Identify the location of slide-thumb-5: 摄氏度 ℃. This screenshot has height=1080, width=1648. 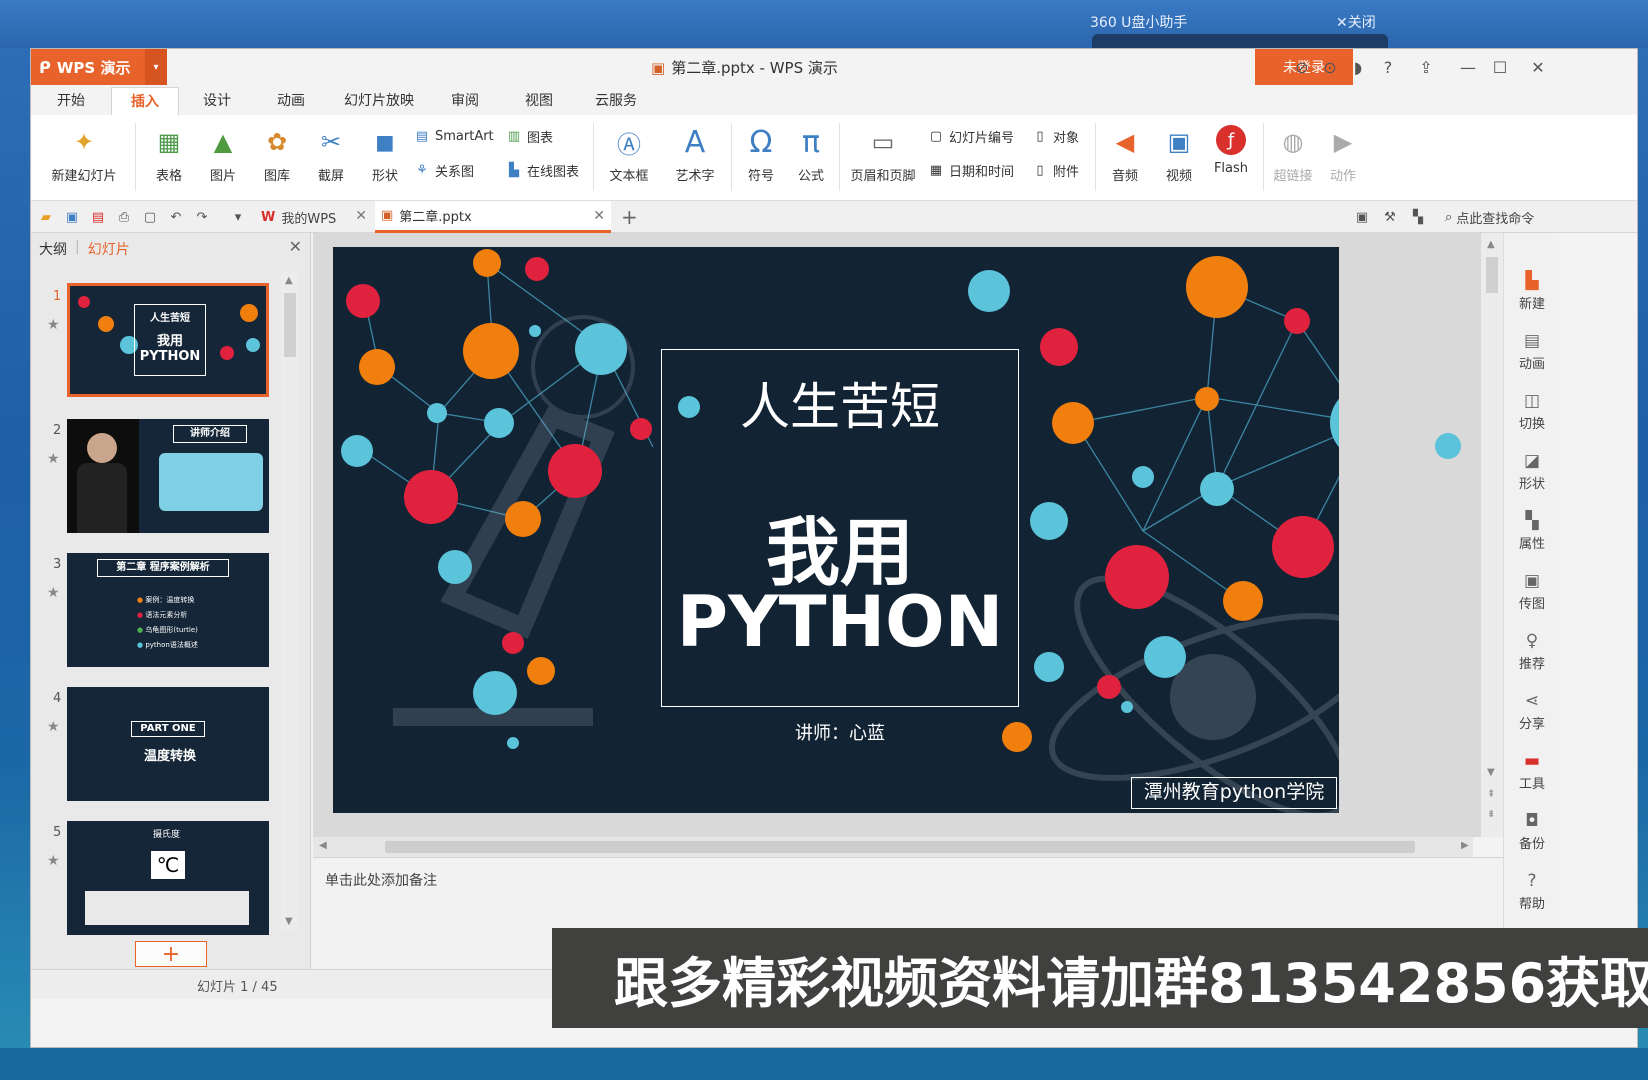
(168, 878).